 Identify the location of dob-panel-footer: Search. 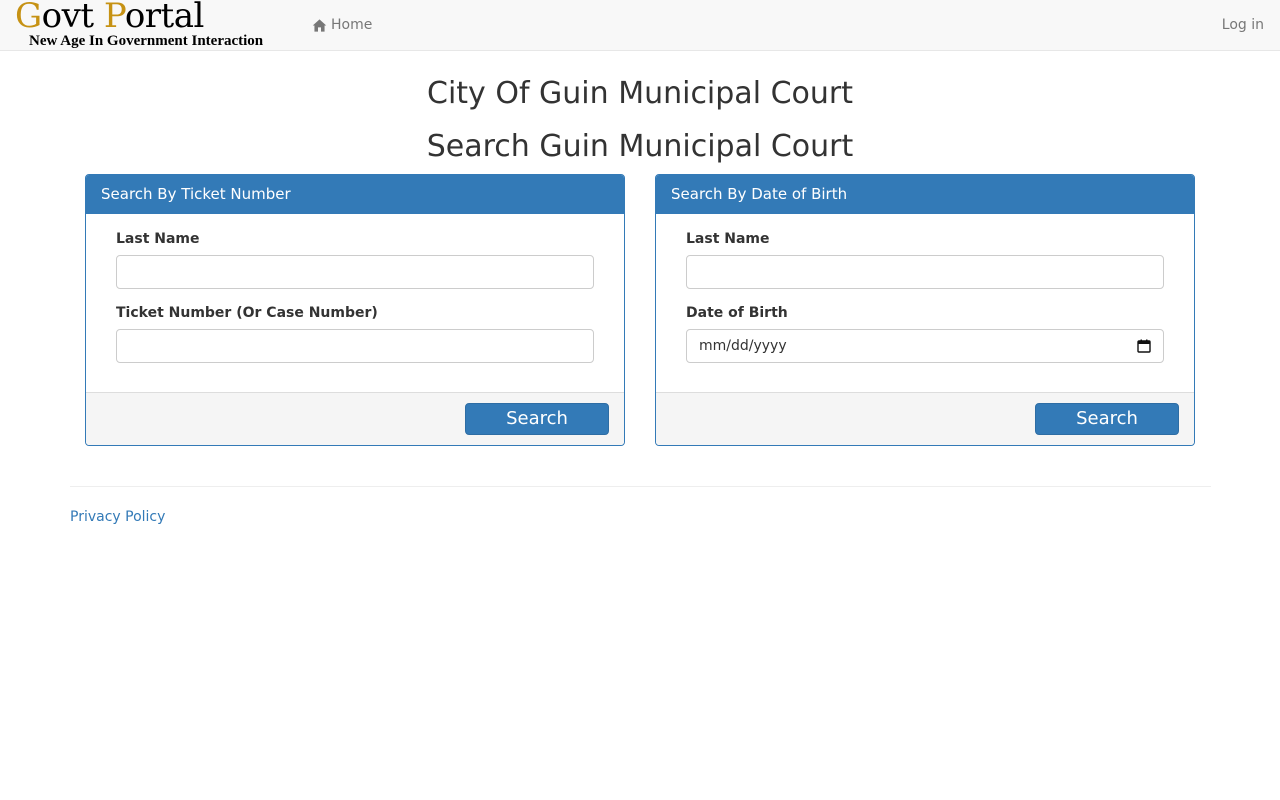
(925, 418).